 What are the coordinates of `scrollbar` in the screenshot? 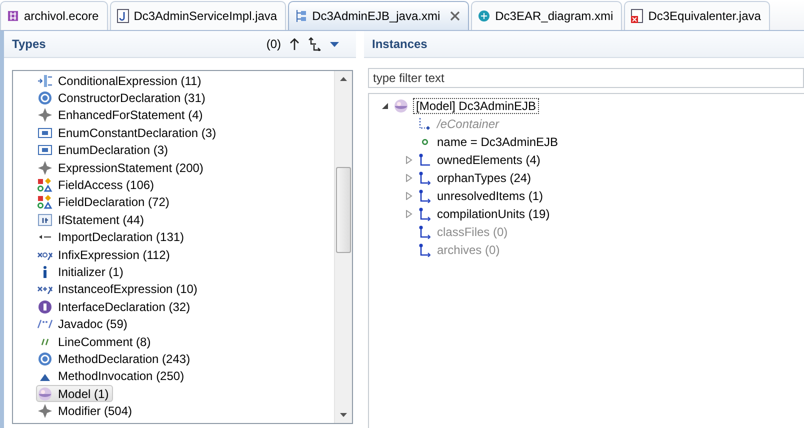 It's located at (343, 247).